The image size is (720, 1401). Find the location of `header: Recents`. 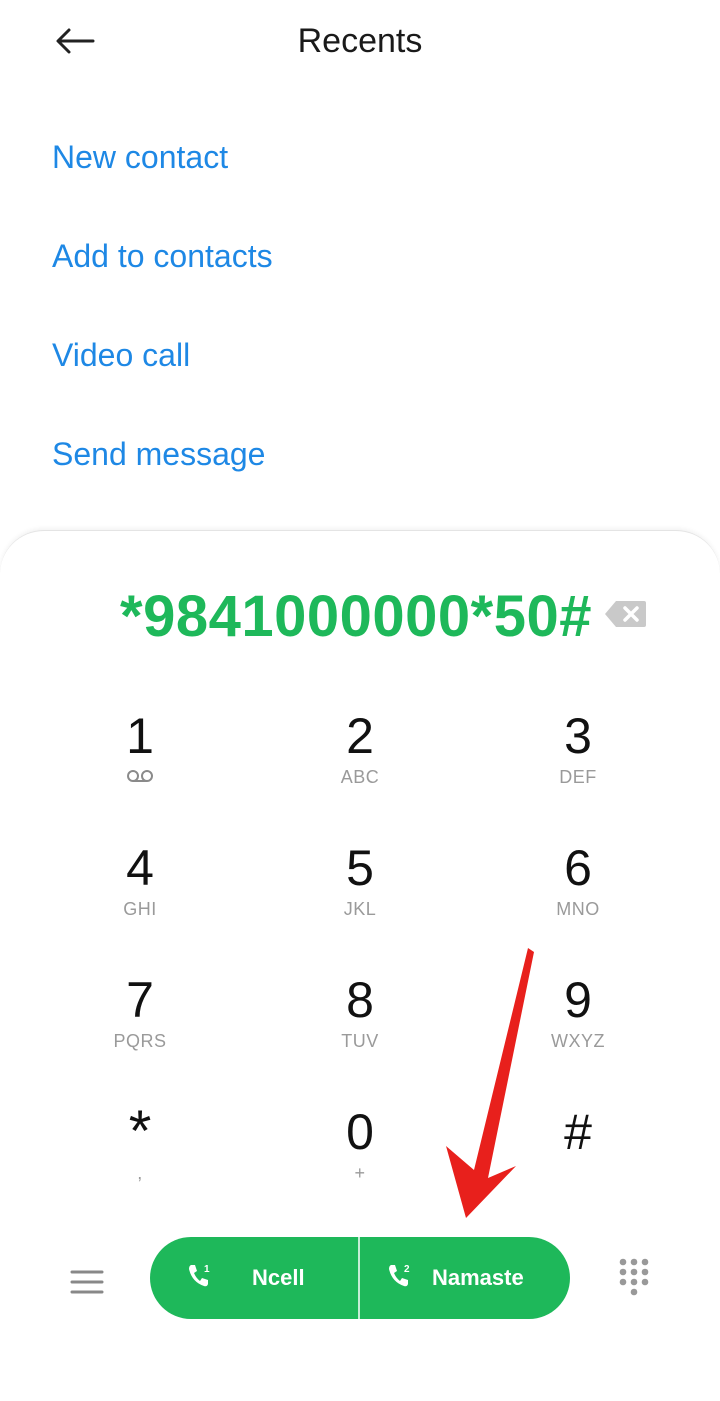

header: Recents is located at coordinates (360, 45).